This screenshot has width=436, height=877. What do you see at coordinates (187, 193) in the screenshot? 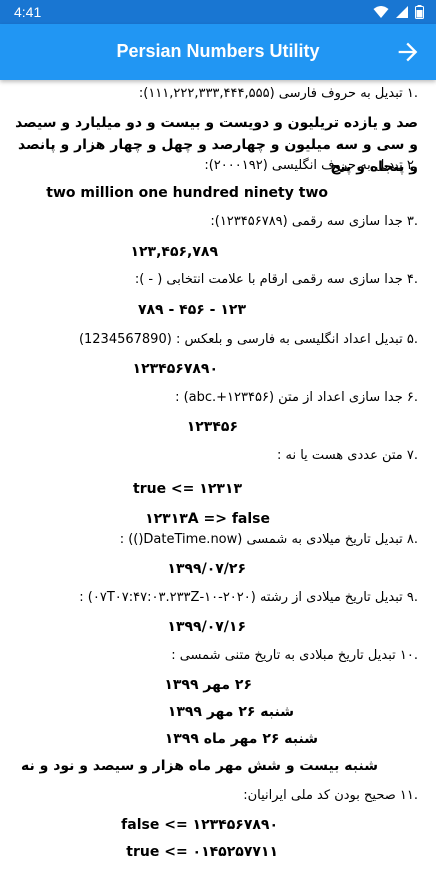
I see `item-result: two million one hundred ninety two` at bounding box center [187, 193].